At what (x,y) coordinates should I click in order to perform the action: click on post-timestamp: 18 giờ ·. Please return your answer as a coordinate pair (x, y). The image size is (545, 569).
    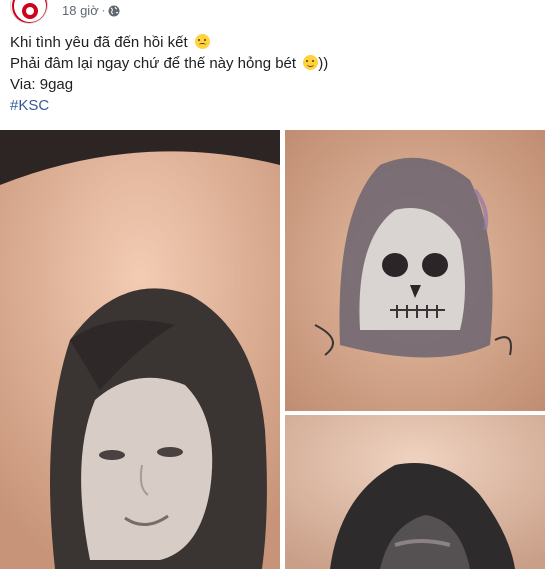
    Looking at the image, I should click on (91, 10).